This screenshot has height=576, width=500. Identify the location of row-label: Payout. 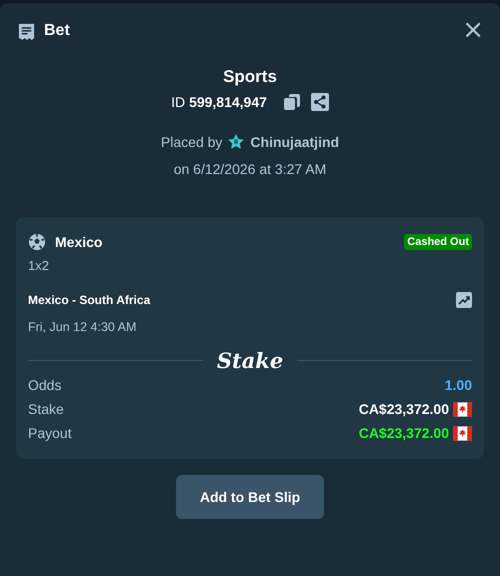
(50, 433).